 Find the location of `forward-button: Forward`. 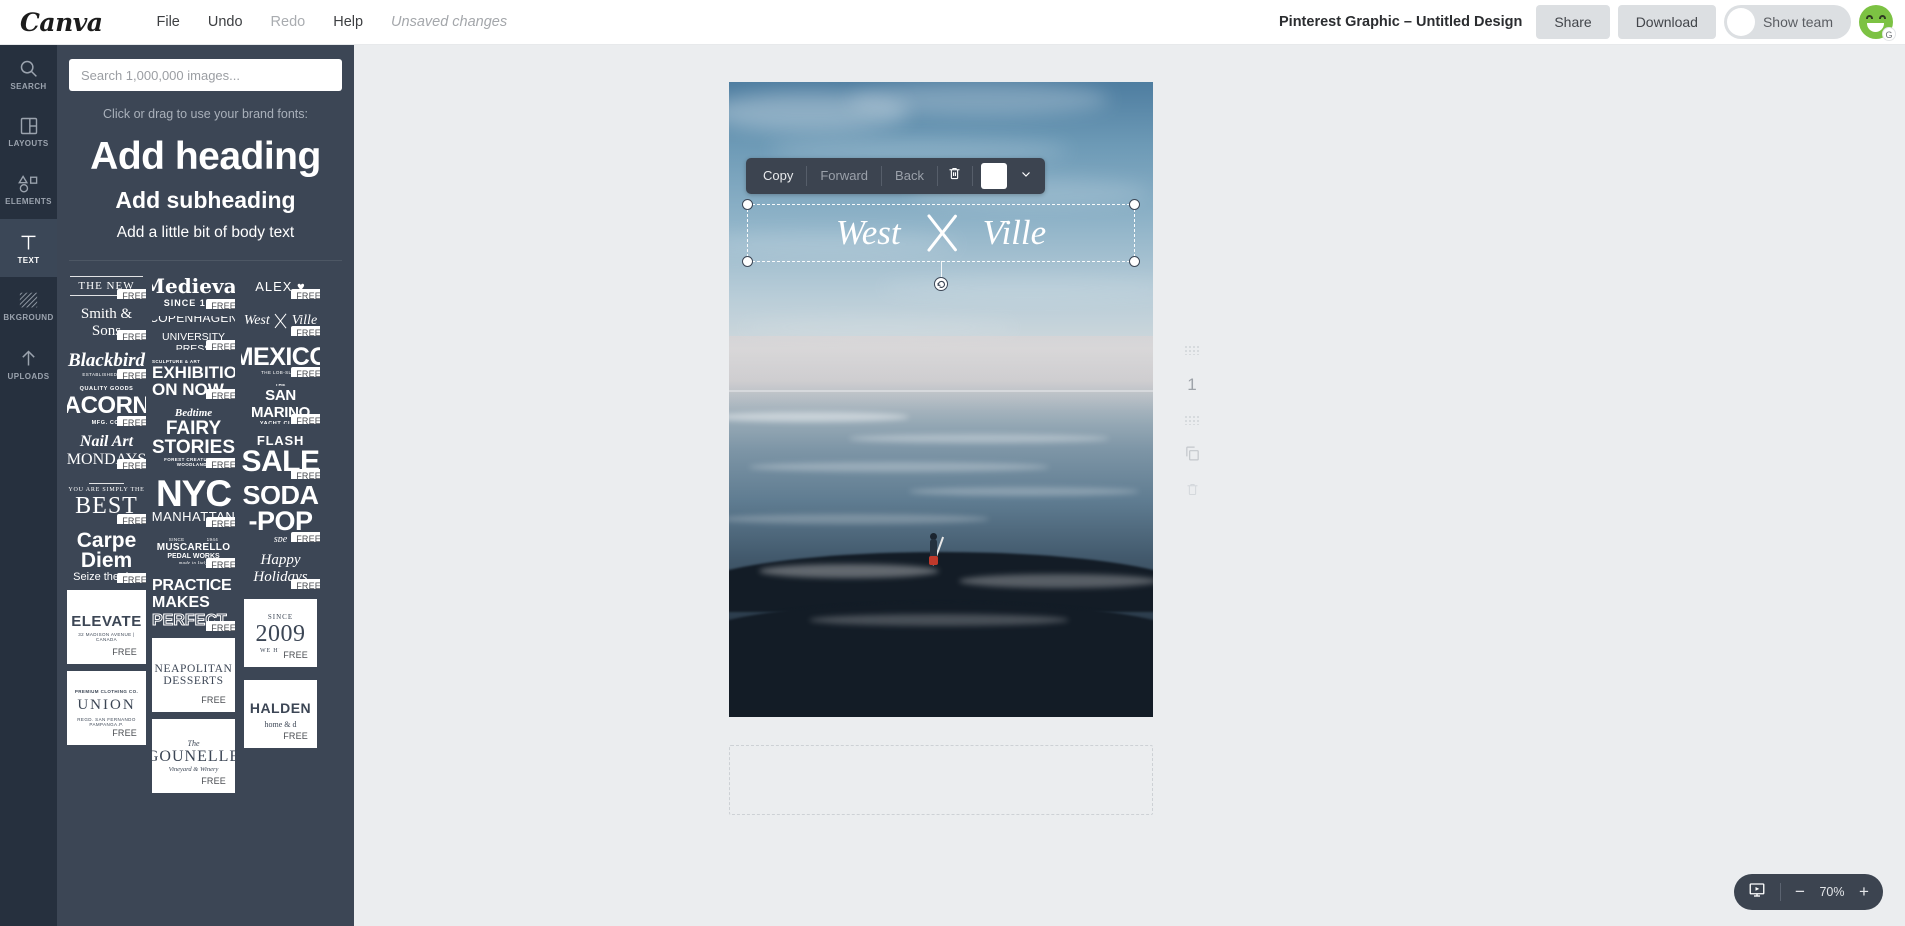

forward-button: Forward is located at coordinates (844, 176).